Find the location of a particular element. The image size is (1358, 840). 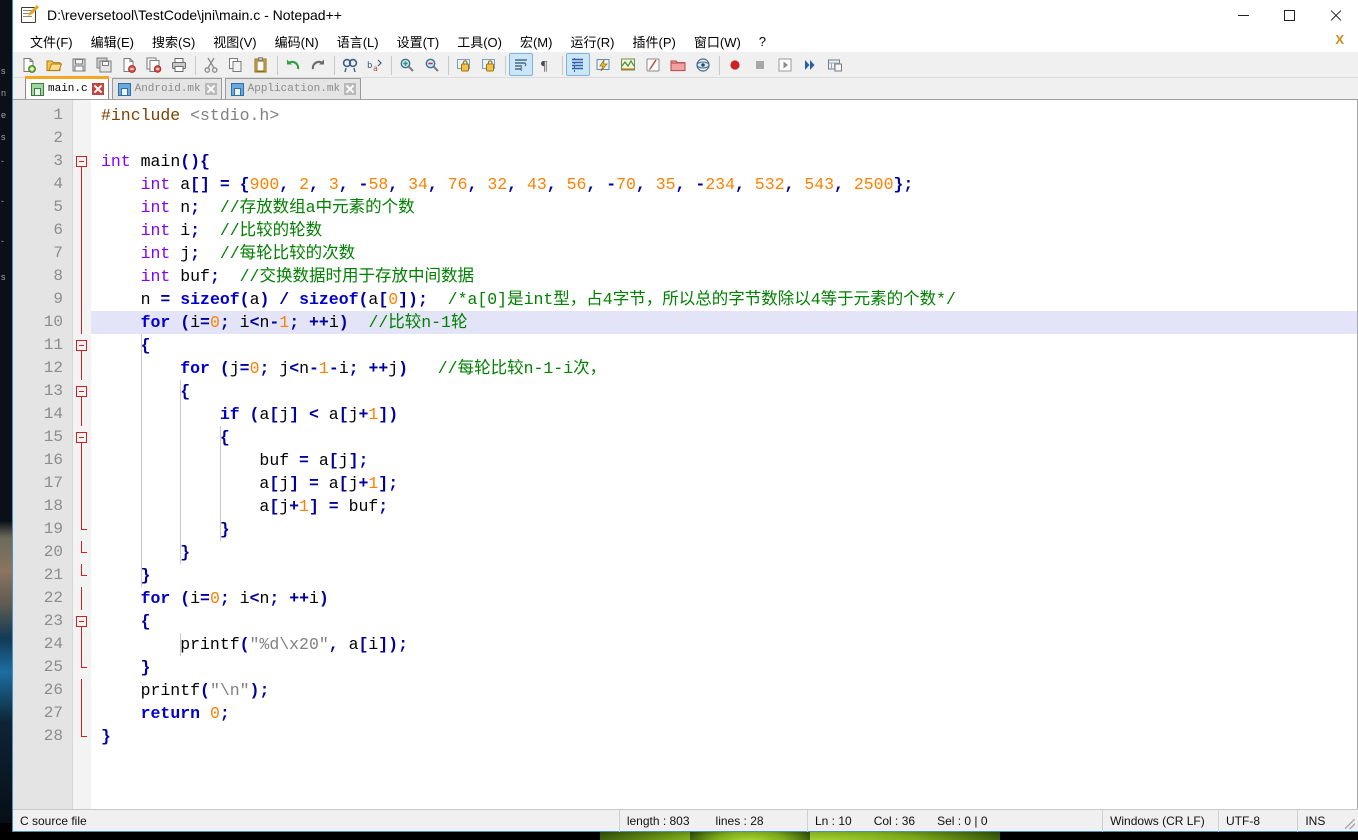

menu-settings: 设置(T) is located at coordinates (418, 41).